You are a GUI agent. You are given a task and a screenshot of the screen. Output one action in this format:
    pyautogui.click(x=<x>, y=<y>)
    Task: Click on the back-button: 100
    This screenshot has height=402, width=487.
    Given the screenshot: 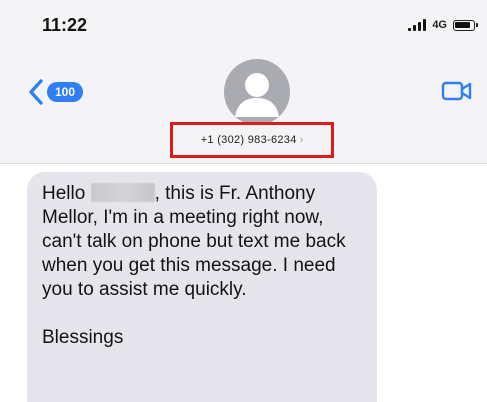 What is the action you would take?
    pyautogui.click(x=56, y=92)
    